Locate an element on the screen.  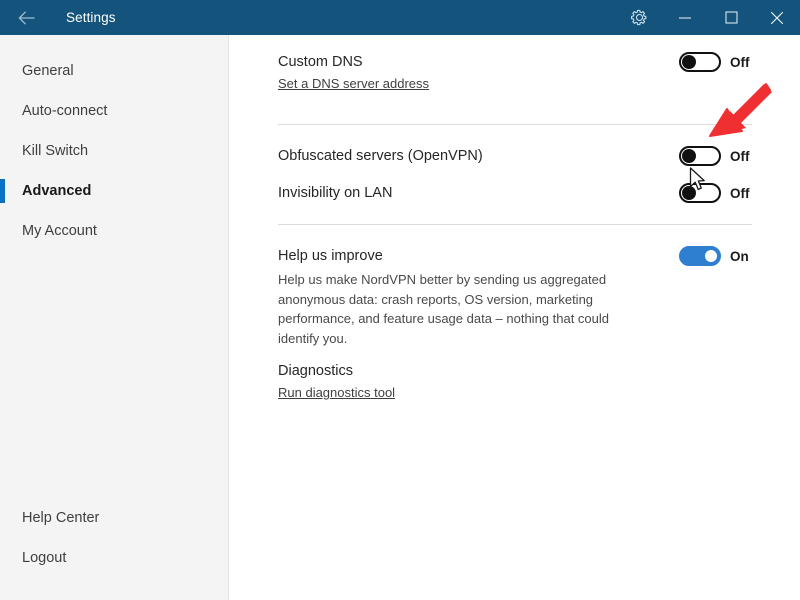
invisibility-on-lan-switch is located at coordinates (700, 193).